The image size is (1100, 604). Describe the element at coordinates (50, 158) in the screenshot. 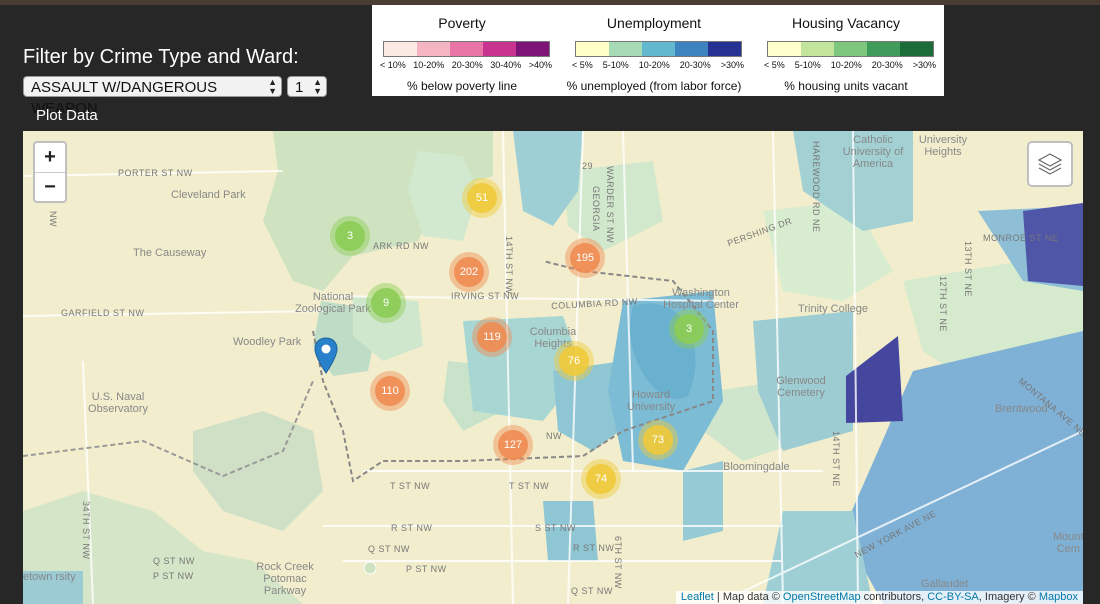

I see `zoom-in-button: +` at that location.